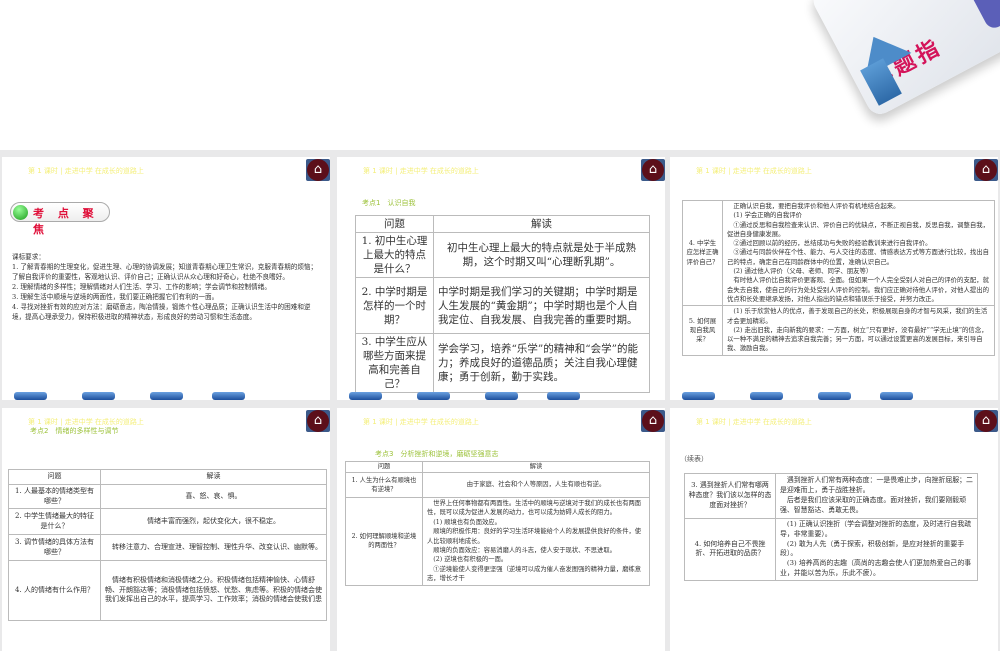 The height and width of the screenshot is (651, 1000). I want to click on question-cell: 2. 如何理解顺境和逆境的两面性？, so click(384, 541).